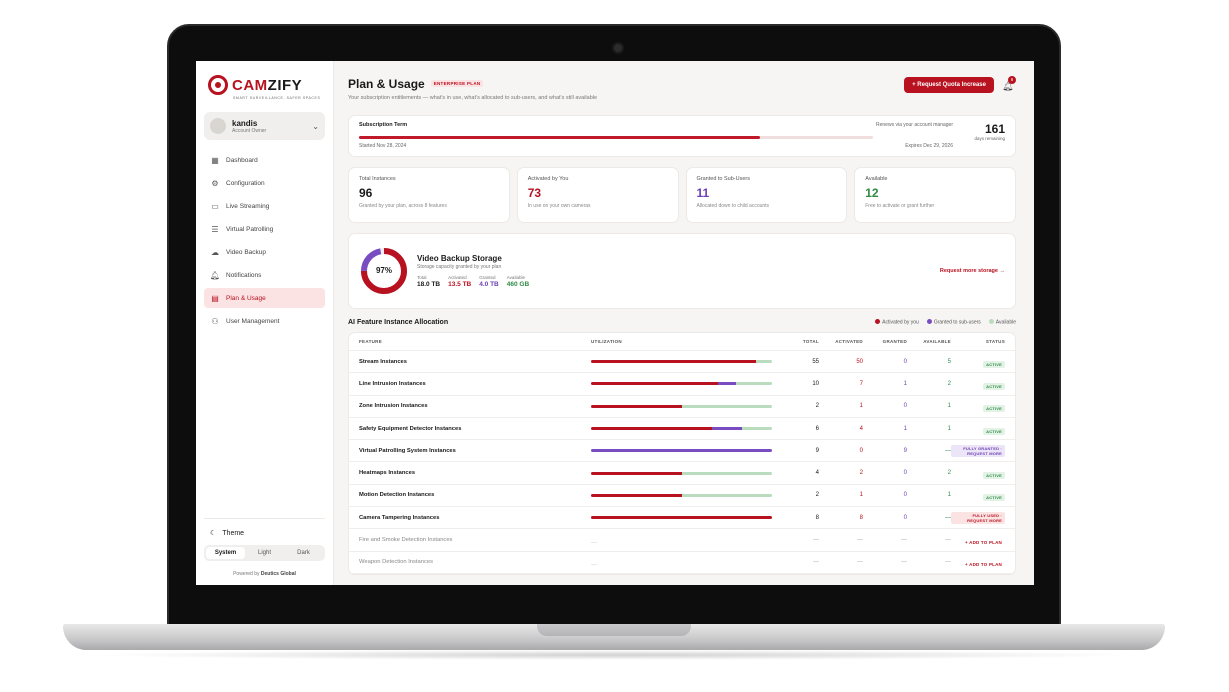 This screenshot has width=1229, height=692. Describe the element at coordinates (817, 406) in the screenshot. I see `total-value: 2` at that location.